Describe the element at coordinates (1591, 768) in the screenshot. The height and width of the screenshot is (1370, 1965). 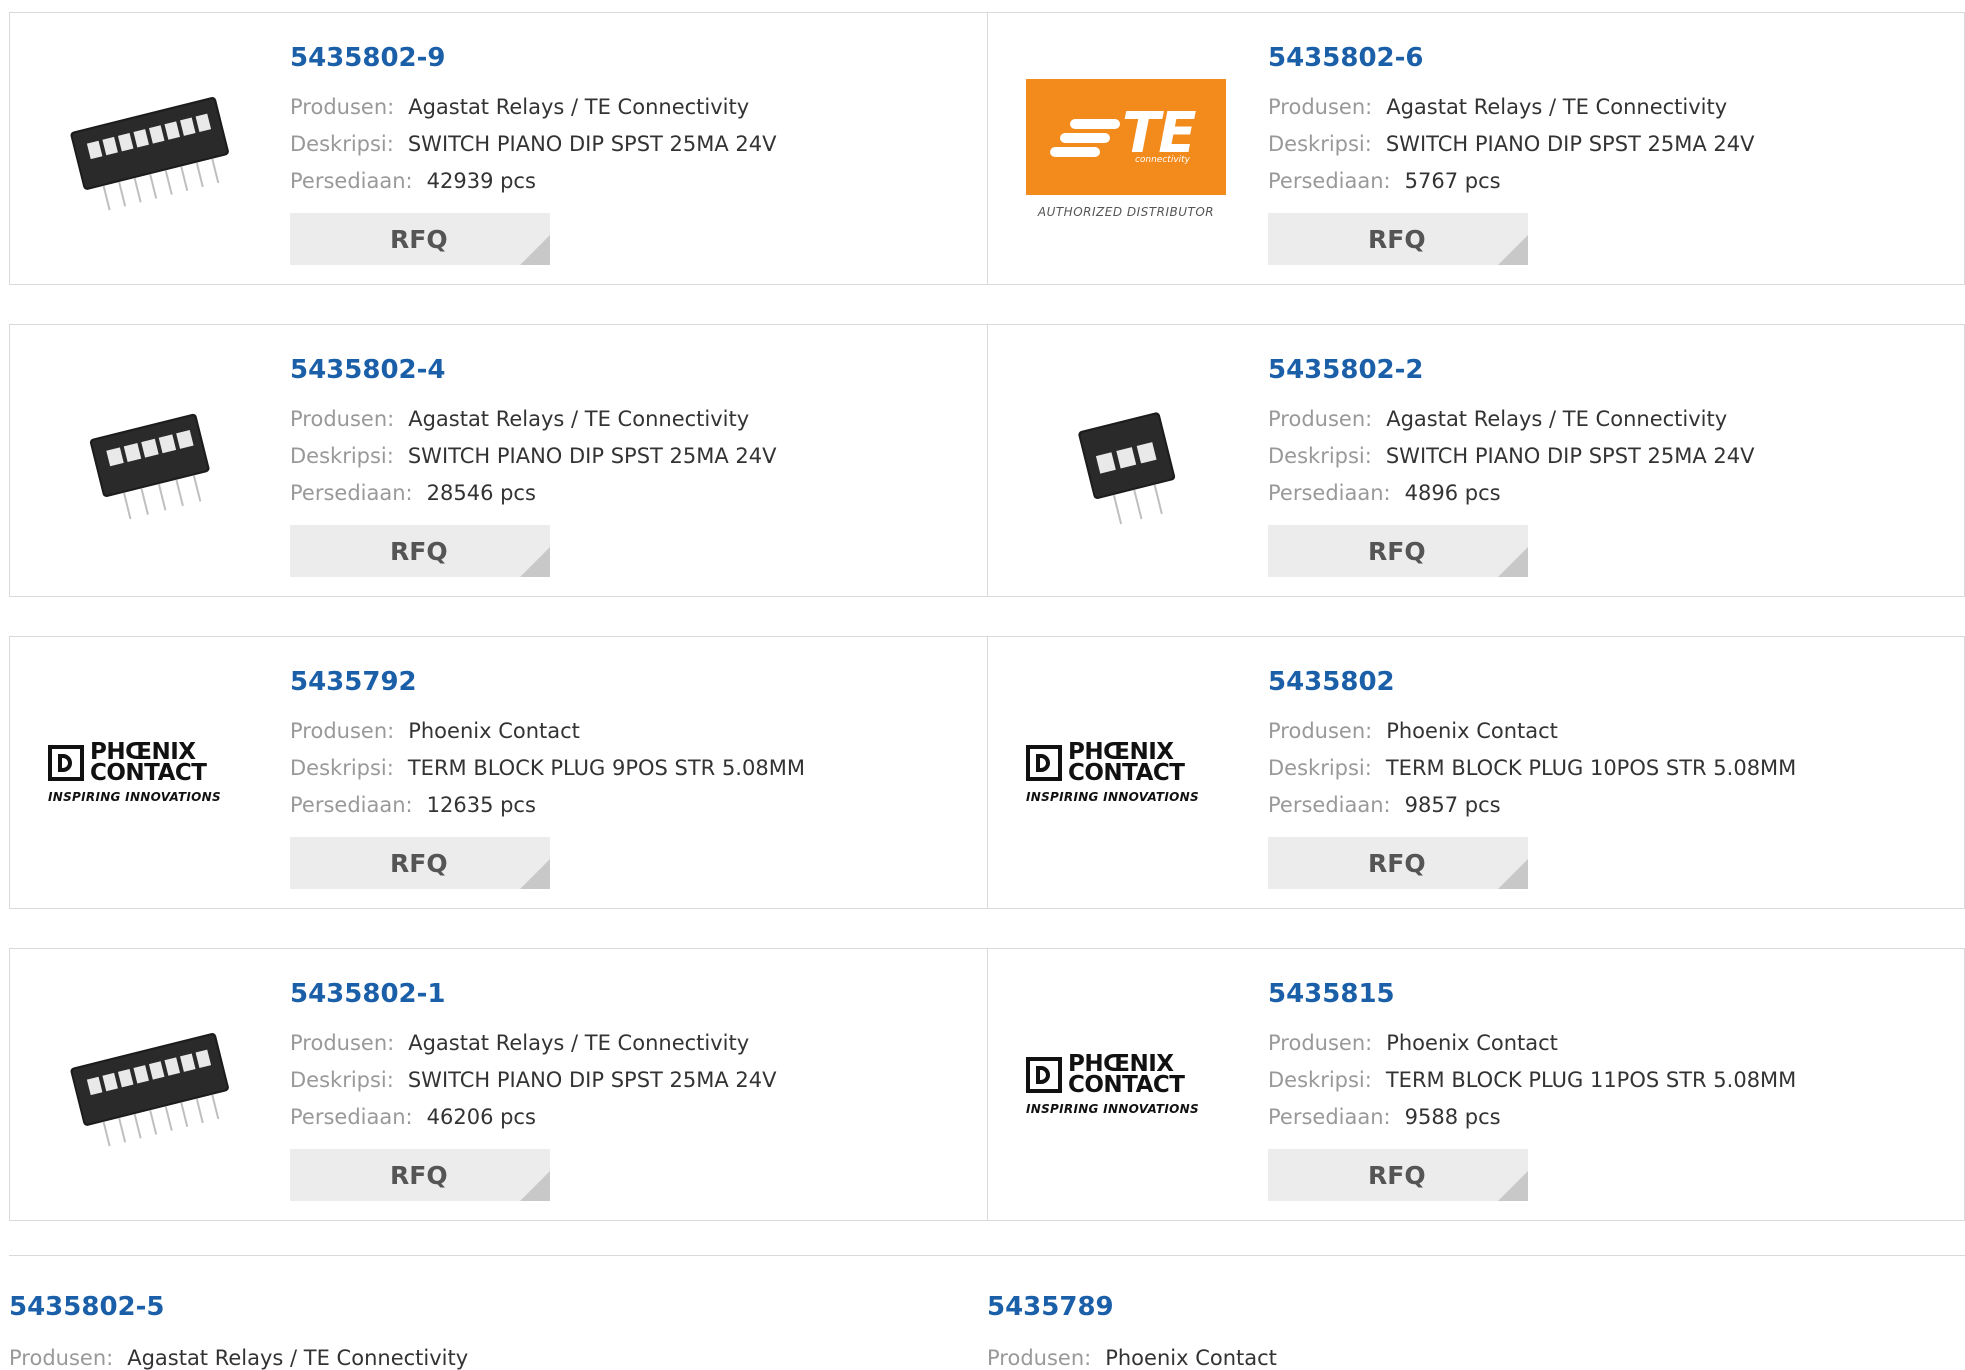
I see `description-value: TERM BLOCK PLUG 10POS STR 5.08MM` at that location.